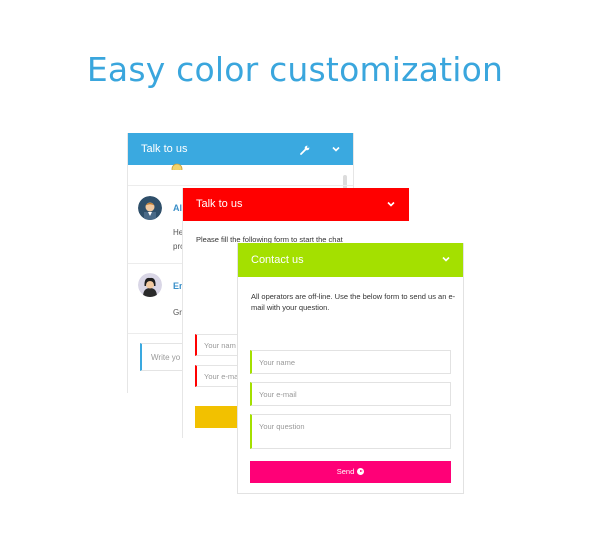 Image resolution: width=590 pixels, height=540 pixels. I want to click on question-field: Your question, so click(350, 431).